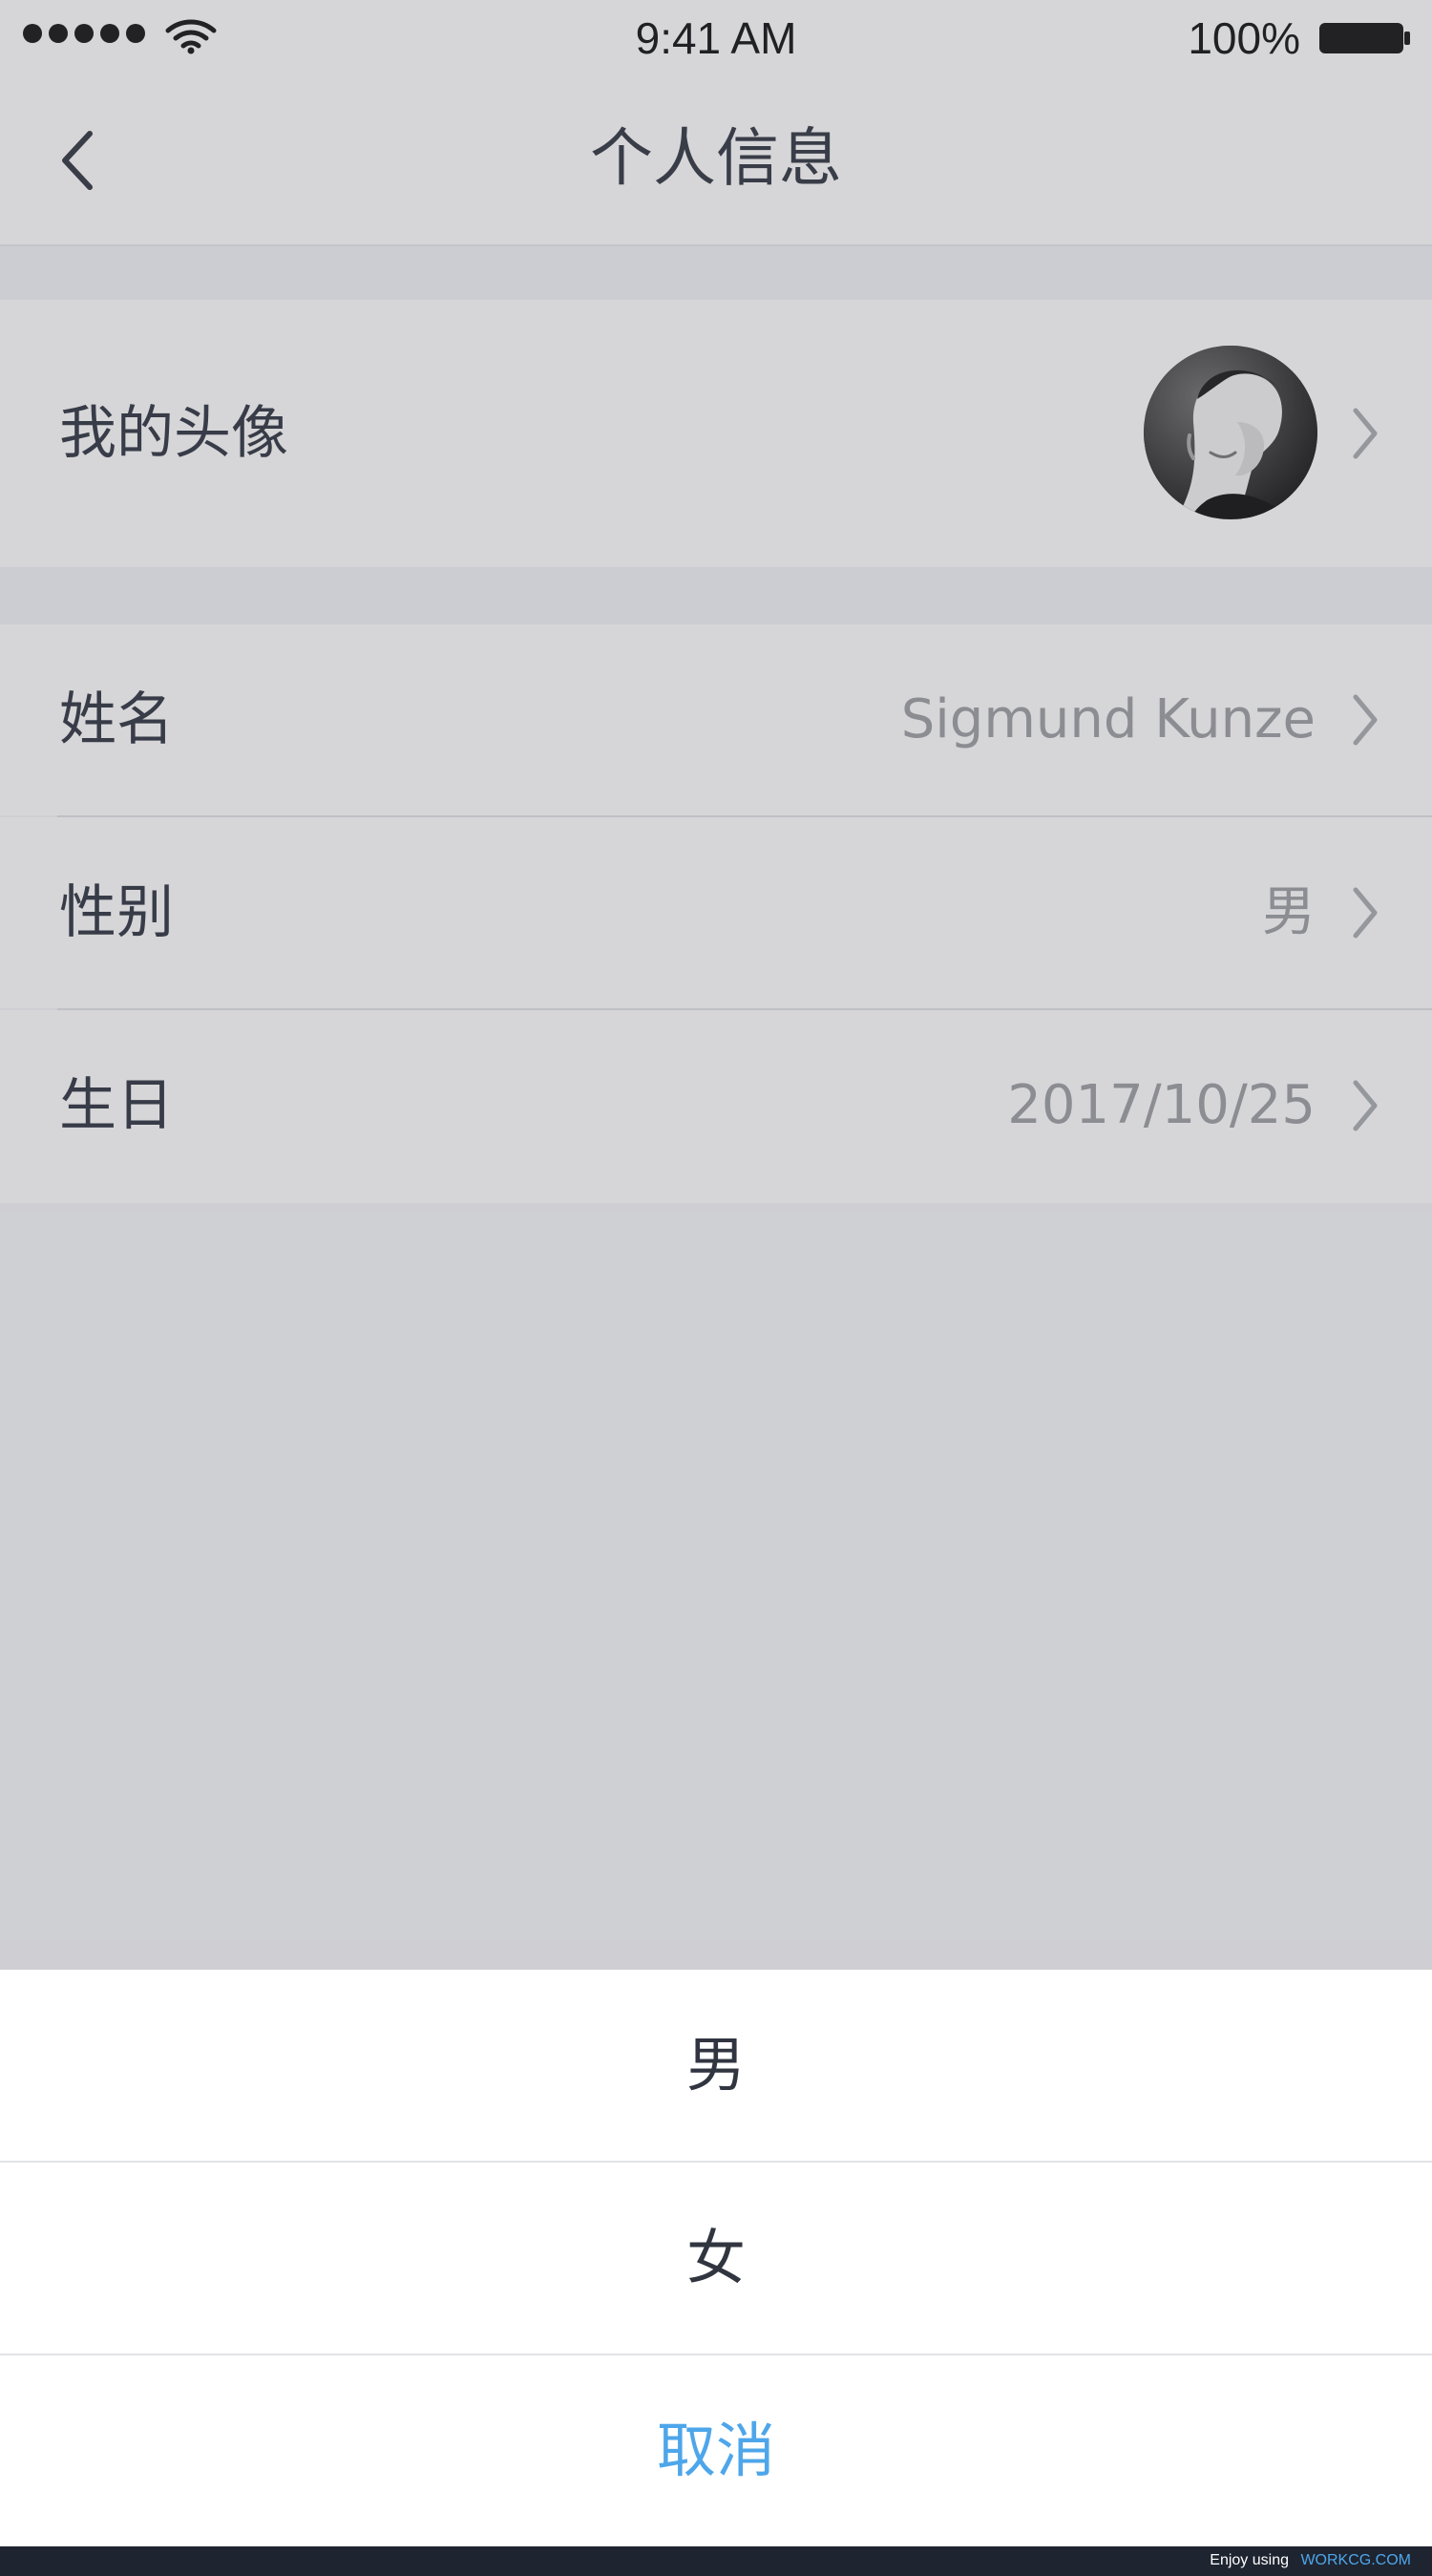  Describe the element at coordinates (716, 912) in the screenshot. I see `gender-row: 性别 男` at that location.